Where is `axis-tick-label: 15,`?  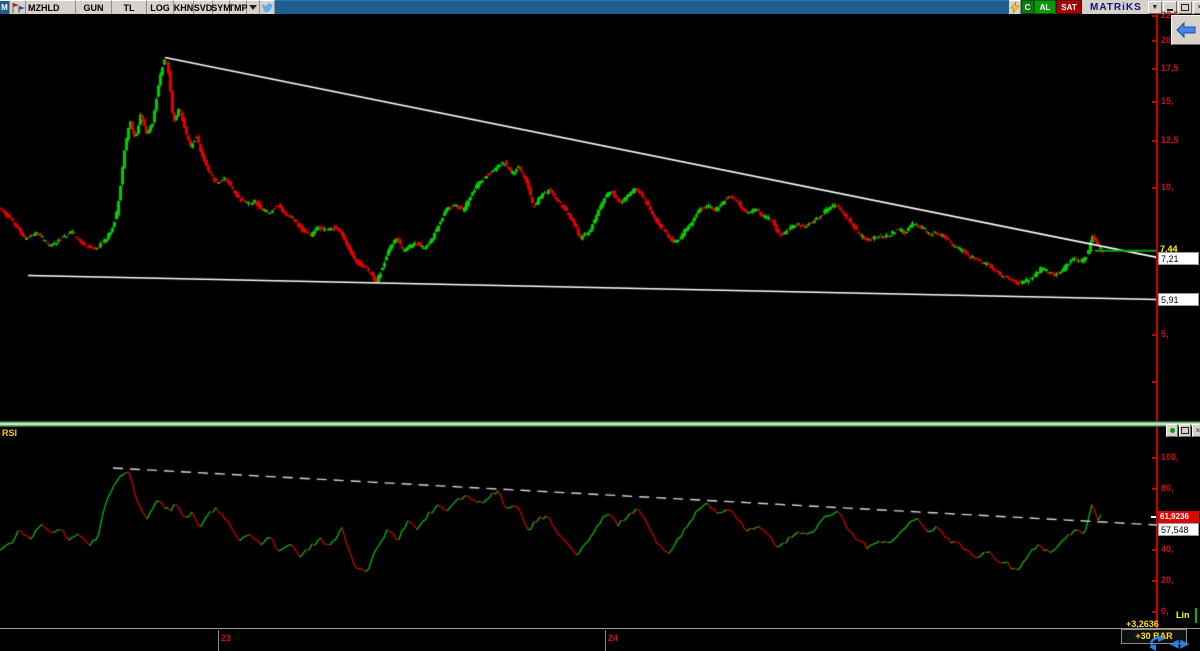 axis-tick-label: 15, is located at coordinates (1167, 101).